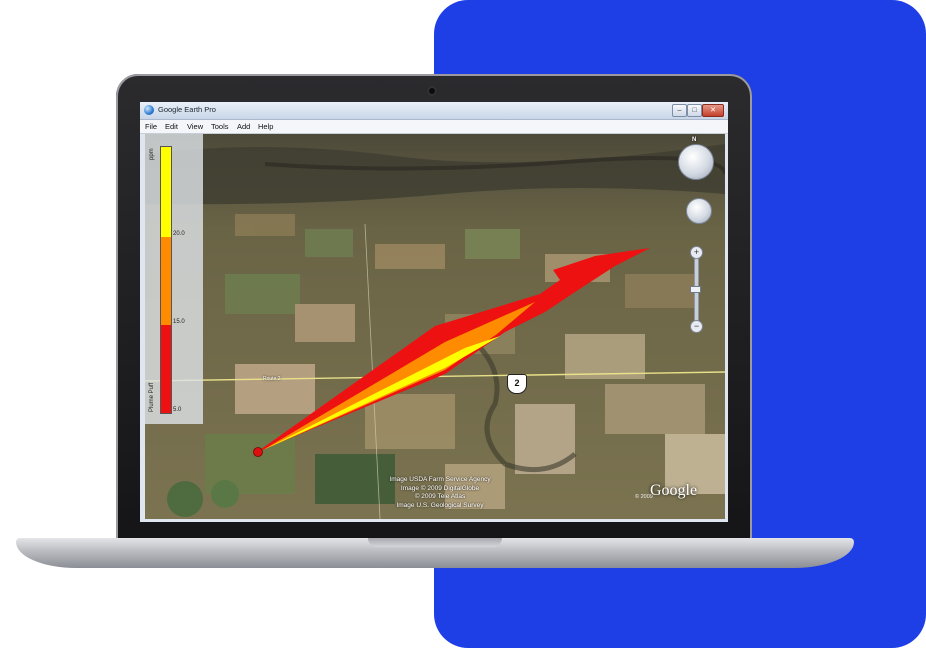 This screenshot has width=926, height=648. I want to click on legend-band-low, so click(166, 369).